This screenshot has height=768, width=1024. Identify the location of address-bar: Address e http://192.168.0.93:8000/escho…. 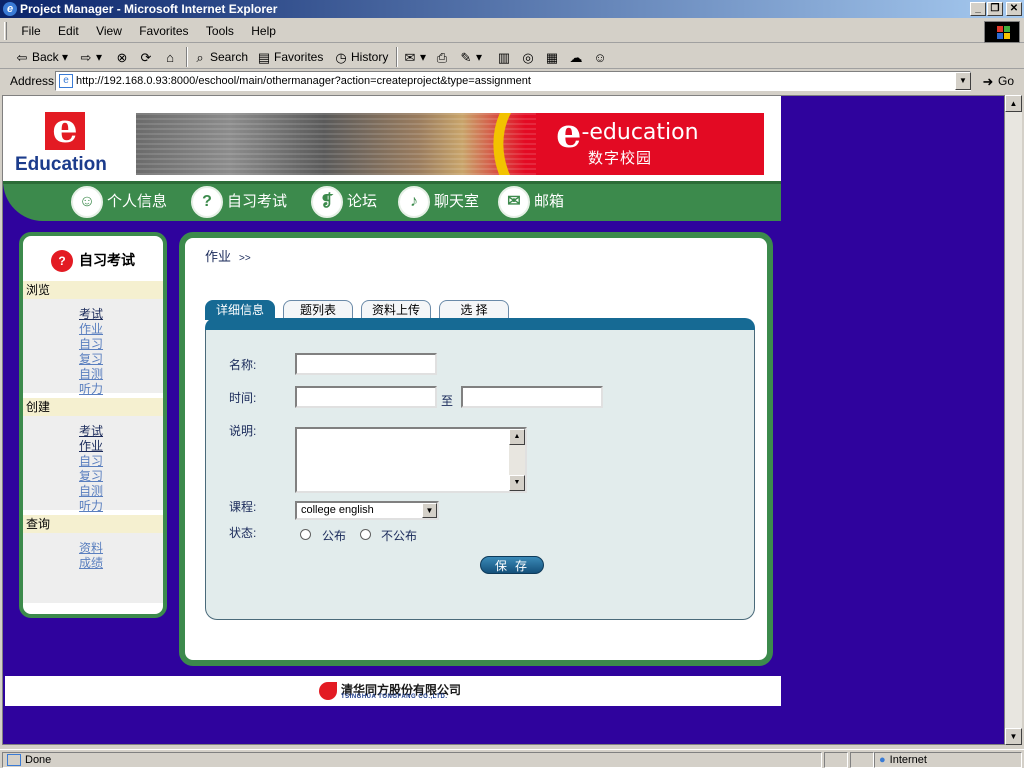
(512, 81).